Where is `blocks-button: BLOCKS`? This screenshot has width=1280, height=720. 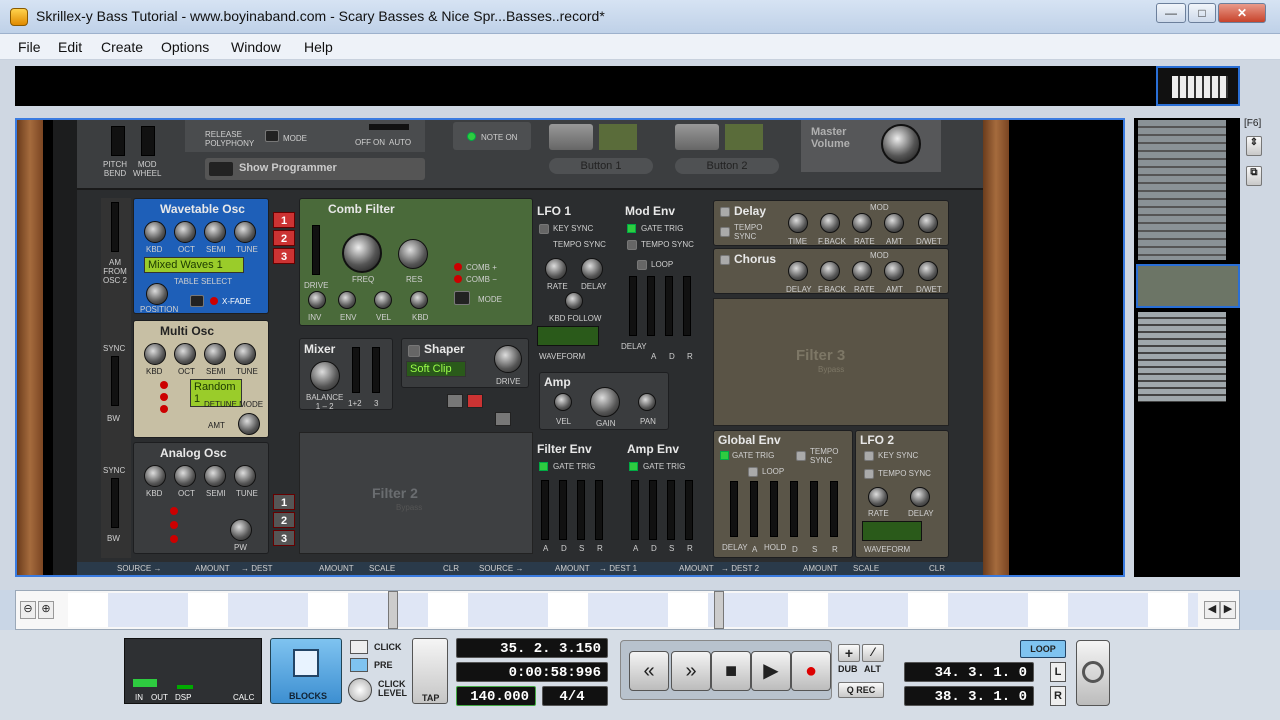 blocks-button: BLOCKS is located at coordinates (306, 671).